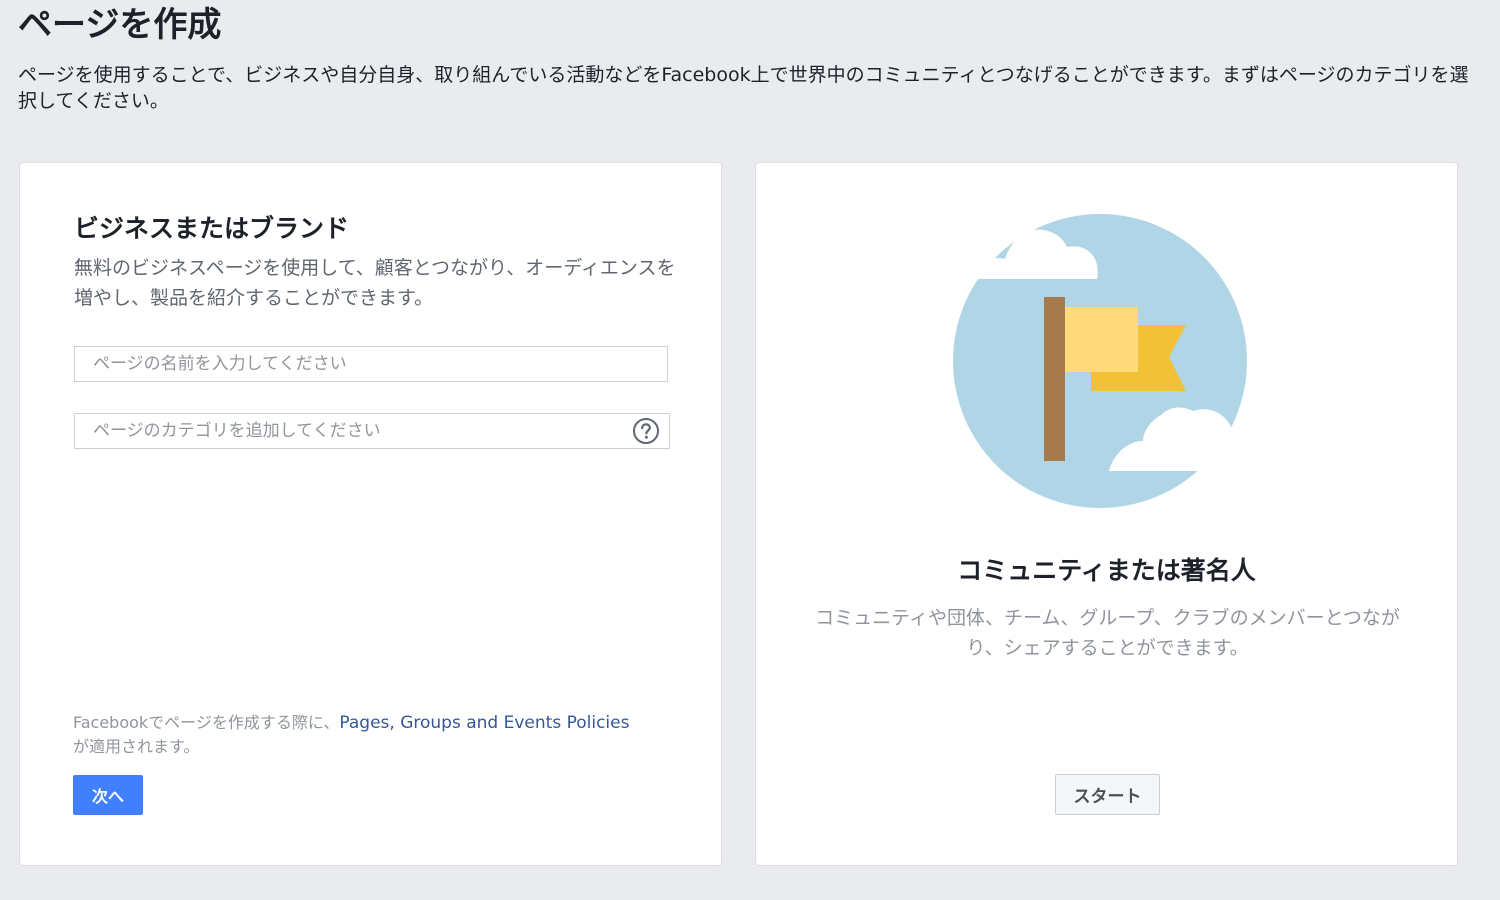  What do you see at coordinates (371, 364) in the screenshot?
I see `page-name-input` at bounding box center [371, 364].